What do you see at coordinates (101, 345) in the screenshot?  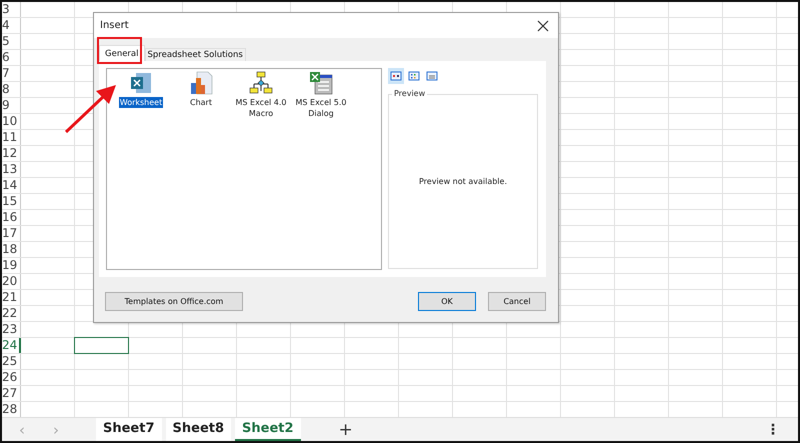 I see `selected-cell` at bounding box center [101, 345].